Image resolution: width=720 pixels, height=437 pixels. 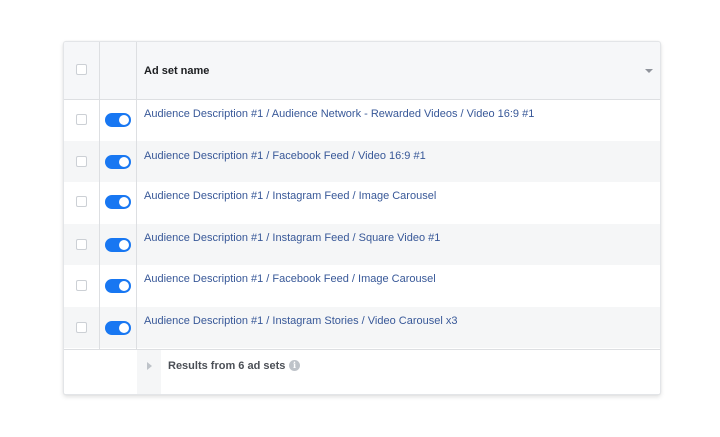 I want to click on select-all-checkbox, so click(x=81, y=69).